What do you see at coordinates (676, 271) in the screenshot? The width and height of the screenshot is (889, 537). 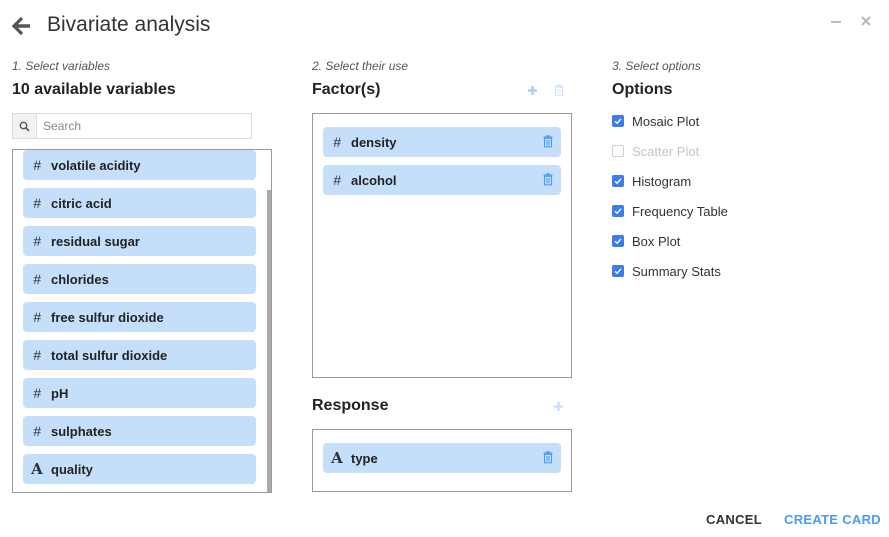 I see `option-label: Summary Stats` at bounding box center [676, 271].